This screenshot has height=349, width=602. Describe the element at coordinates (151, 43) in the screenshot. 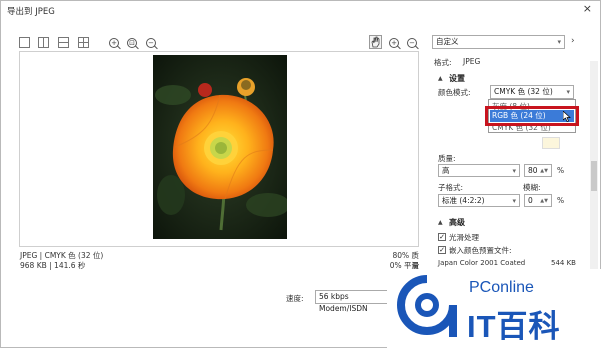

I see `zoom-out-icon: −` at that location.